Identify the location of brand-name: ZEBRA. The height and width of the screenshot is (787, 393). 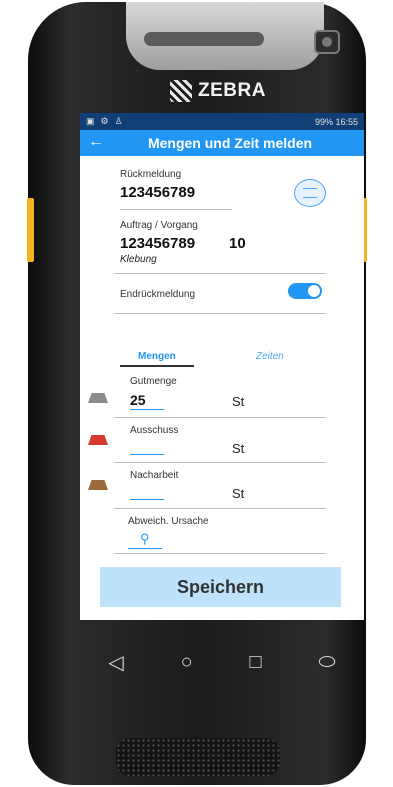
(232, 90).